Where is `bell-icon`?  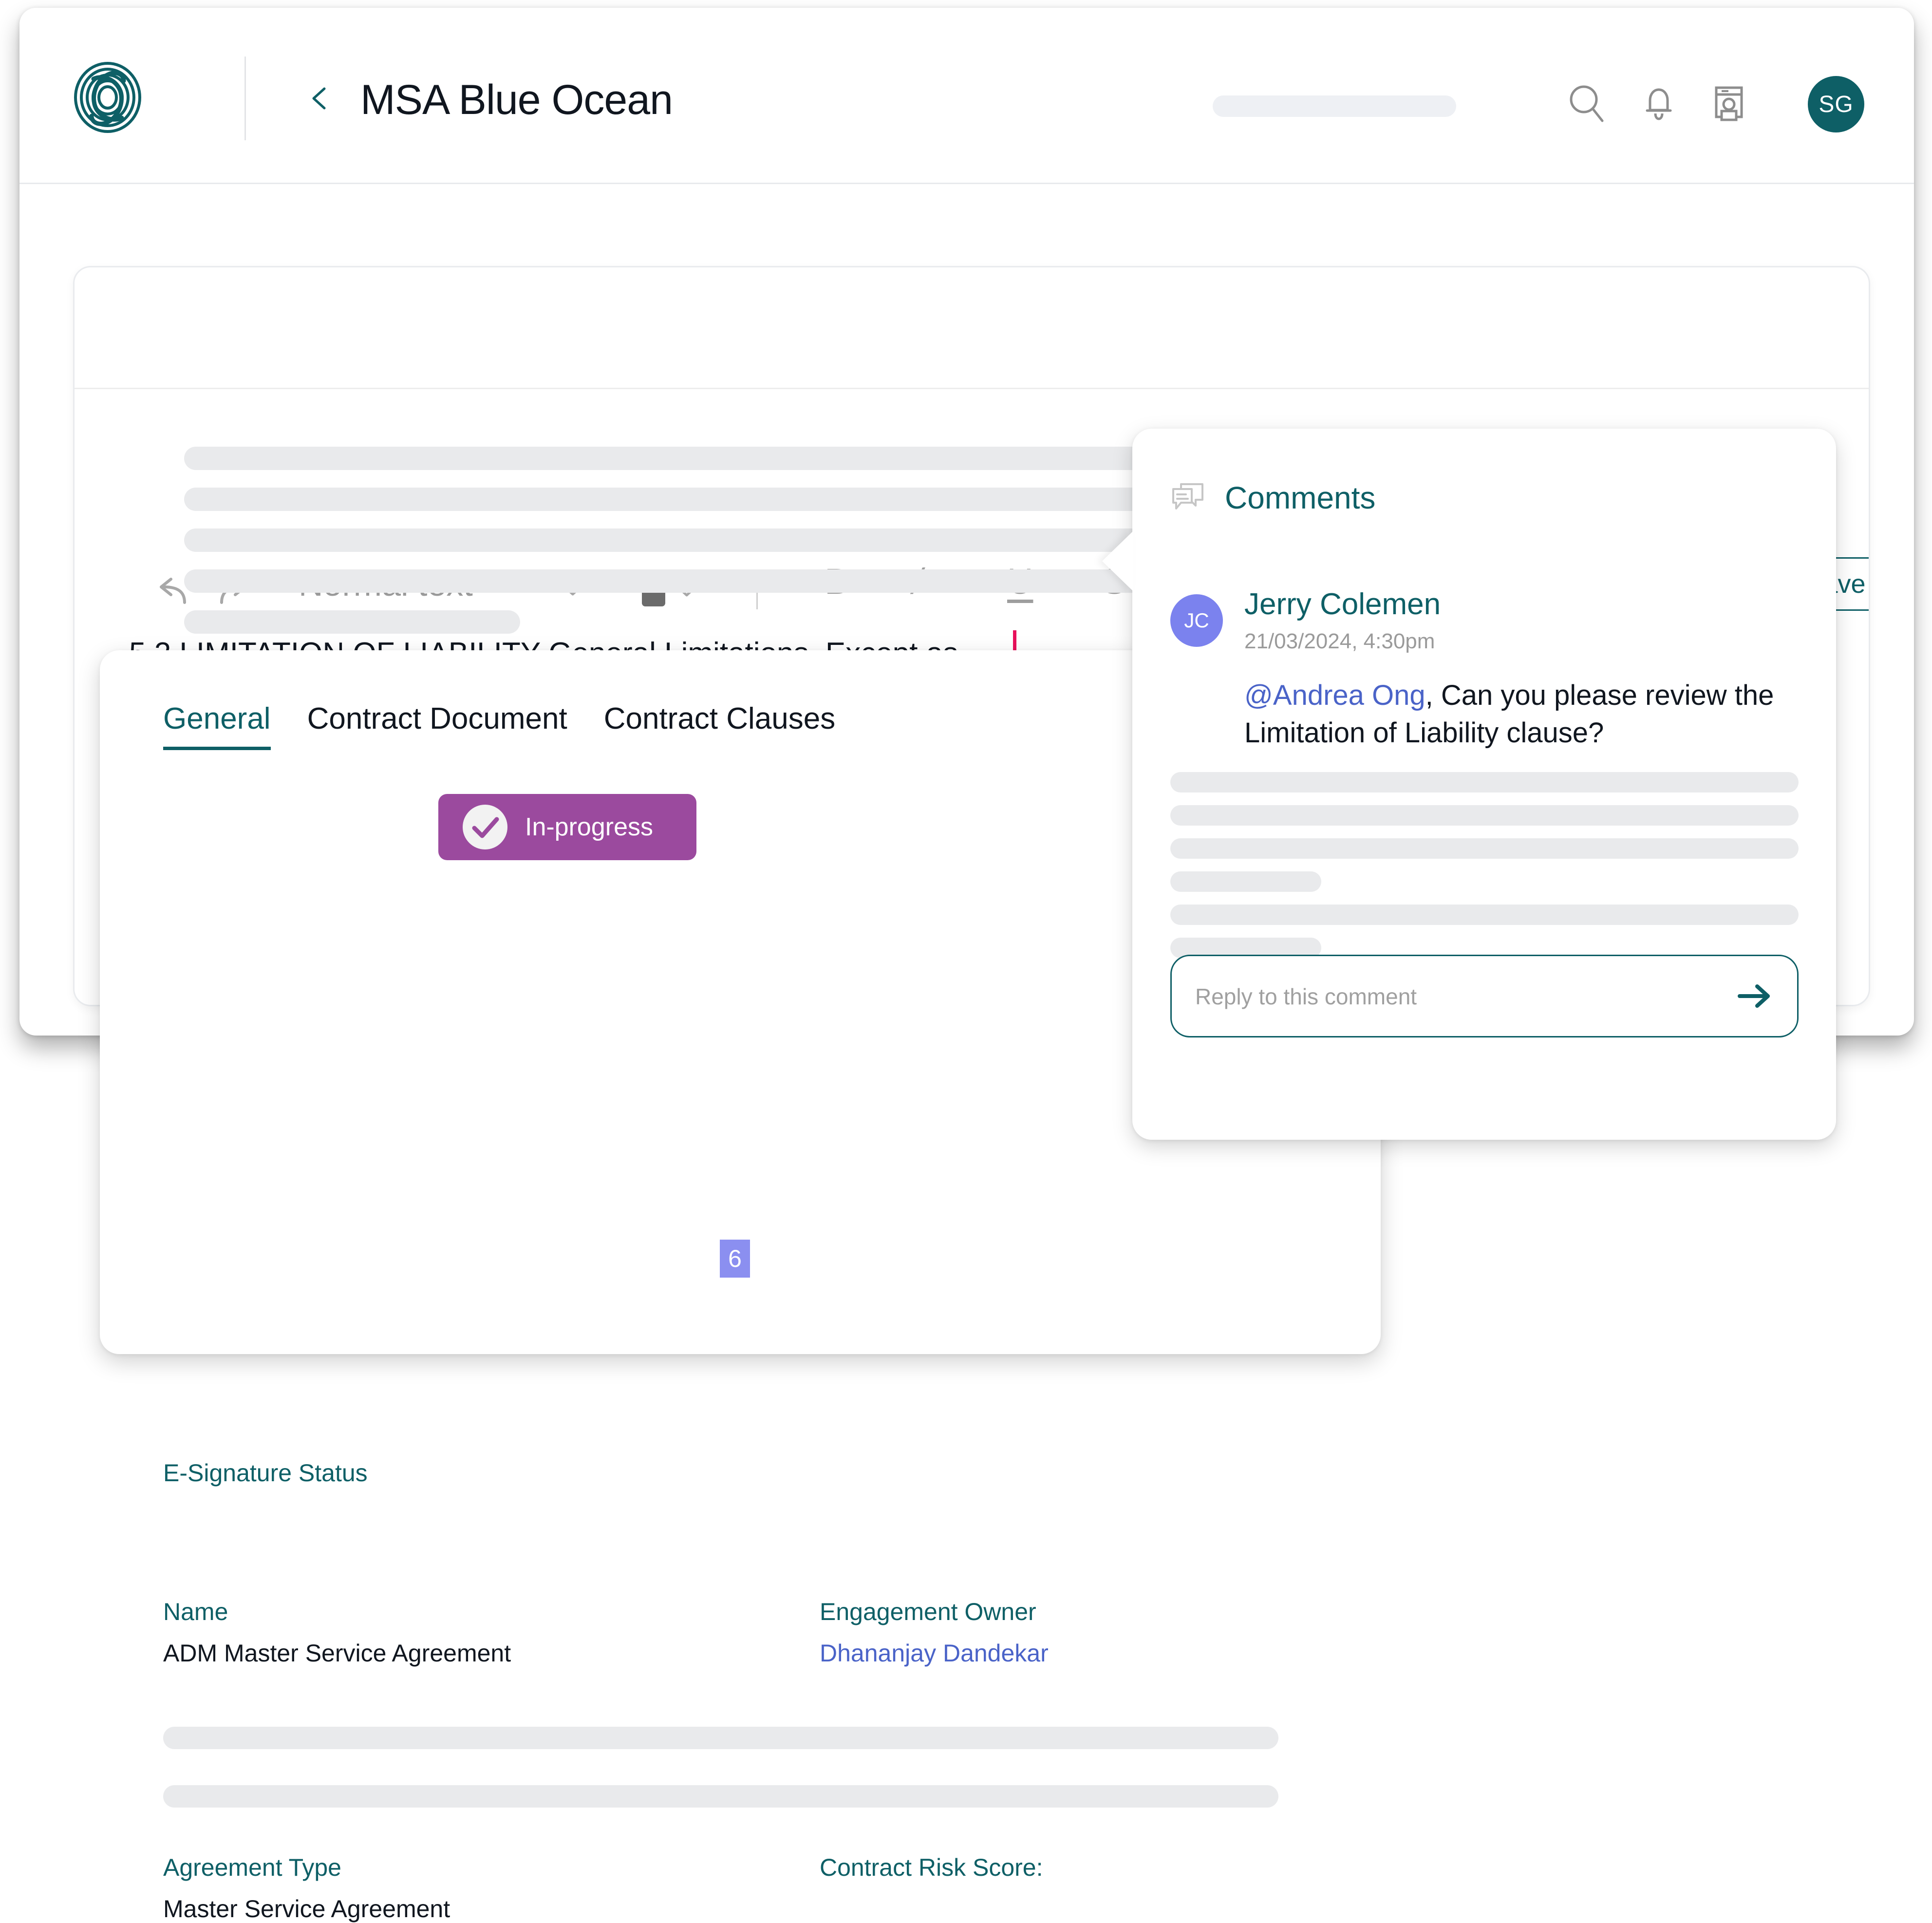
bell-icon is located at coordinates (1658, 104).